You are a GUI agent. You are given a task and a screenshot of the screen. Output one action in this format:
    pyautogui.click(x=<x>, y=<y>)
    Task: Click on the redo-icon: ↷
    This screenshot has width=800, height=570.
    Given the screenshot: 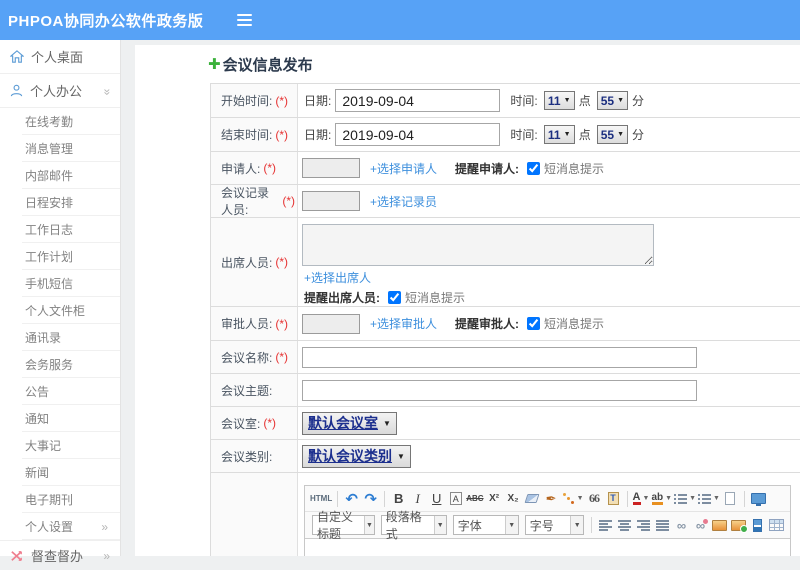 What is the action you would take?
    pyautogui.click(x=370, y=499)
    